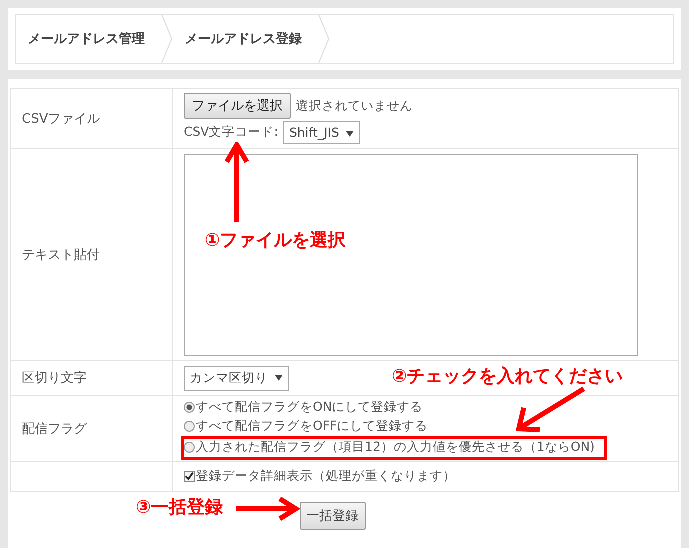  I want to click on delimiter-select: カンマ区切り, so click(236, 378).